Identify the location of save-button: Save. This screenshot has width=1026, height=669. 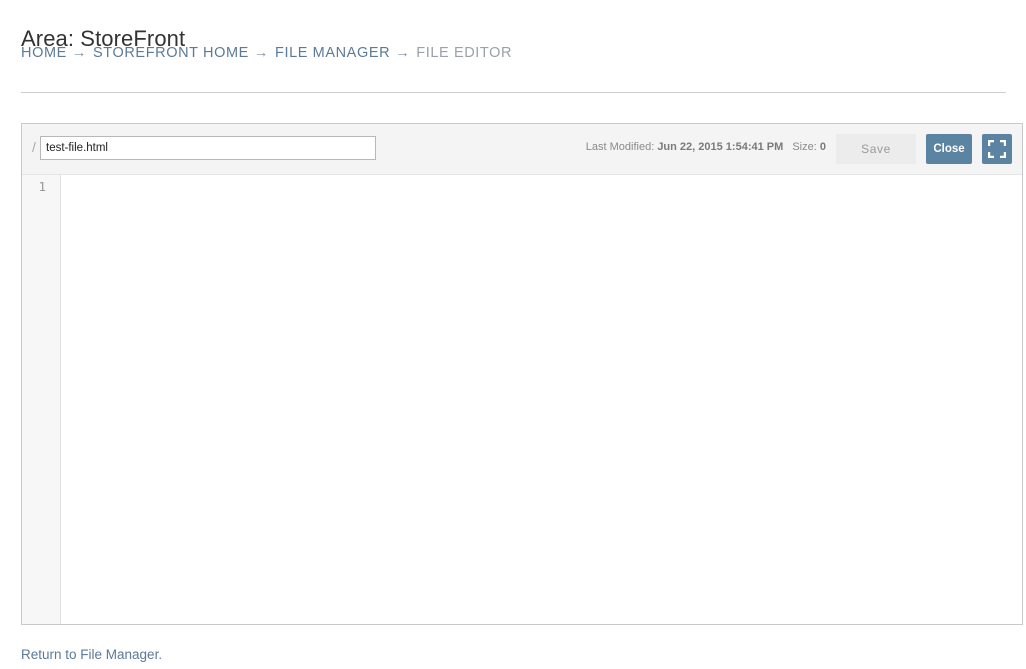
(876, 149).